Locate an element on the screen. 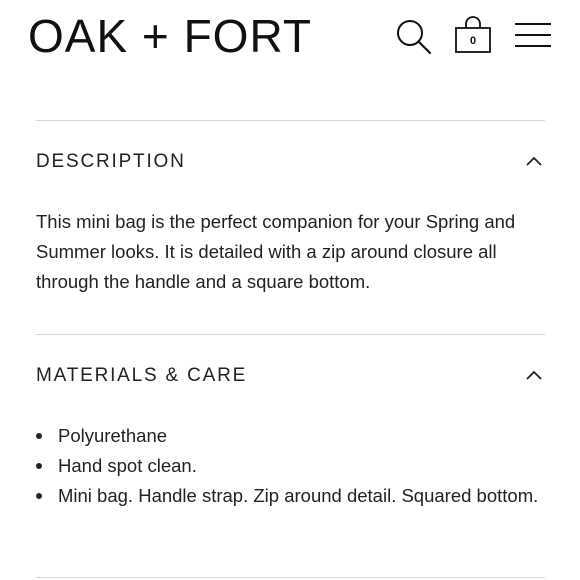  cart-count: 0 is located at coordinates (473, 41).